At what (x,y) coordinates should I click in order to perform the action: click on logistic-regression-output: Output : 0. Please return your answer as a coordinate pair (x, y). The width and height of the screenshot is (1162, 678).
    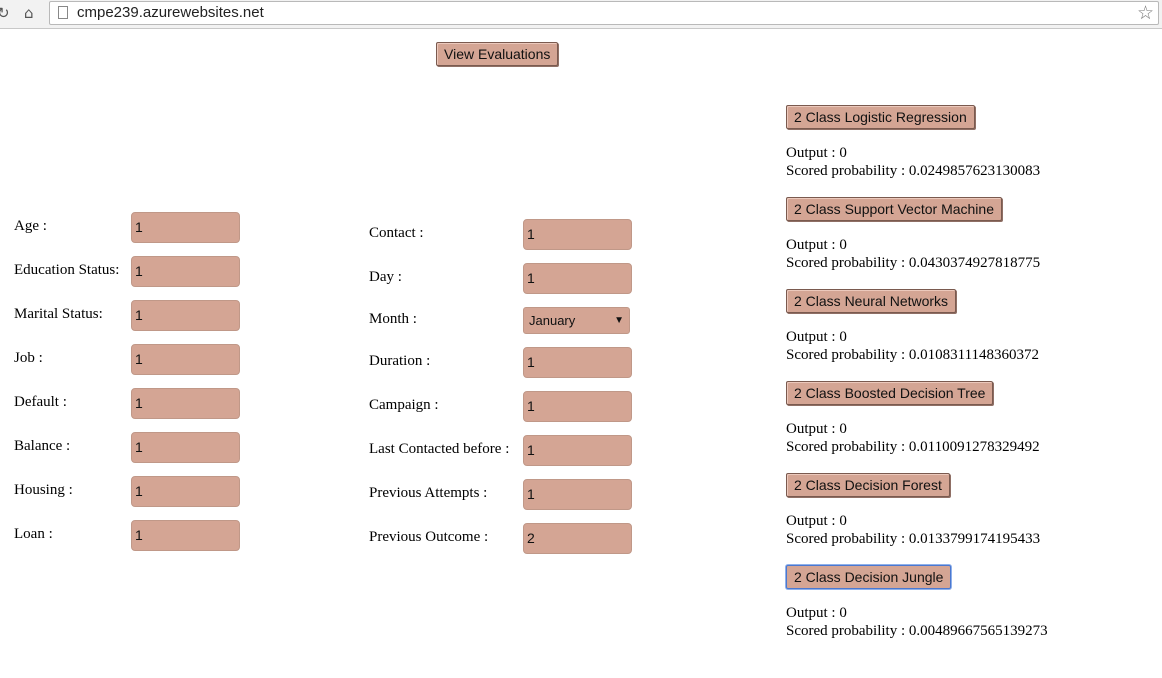
    Looking at the image, I should click on (816, 153).